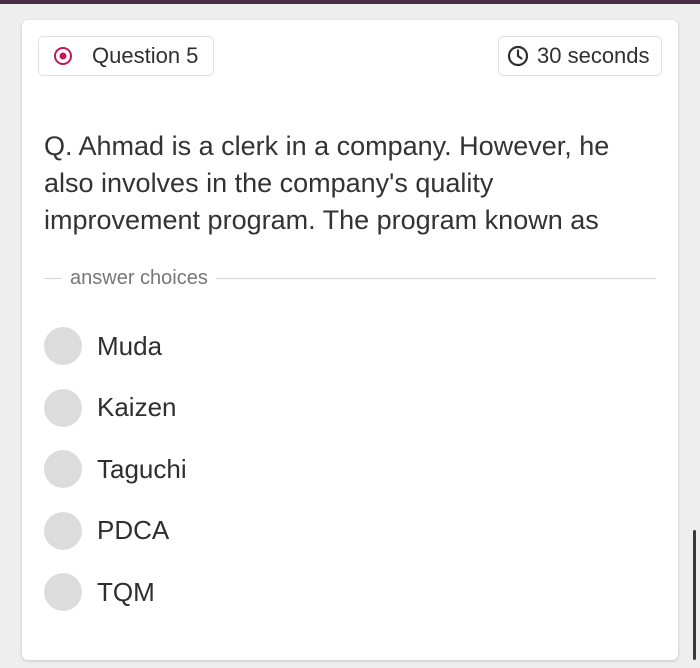  I want to click on answer-choice-taguchi: Taguchi, so click(344, 469).